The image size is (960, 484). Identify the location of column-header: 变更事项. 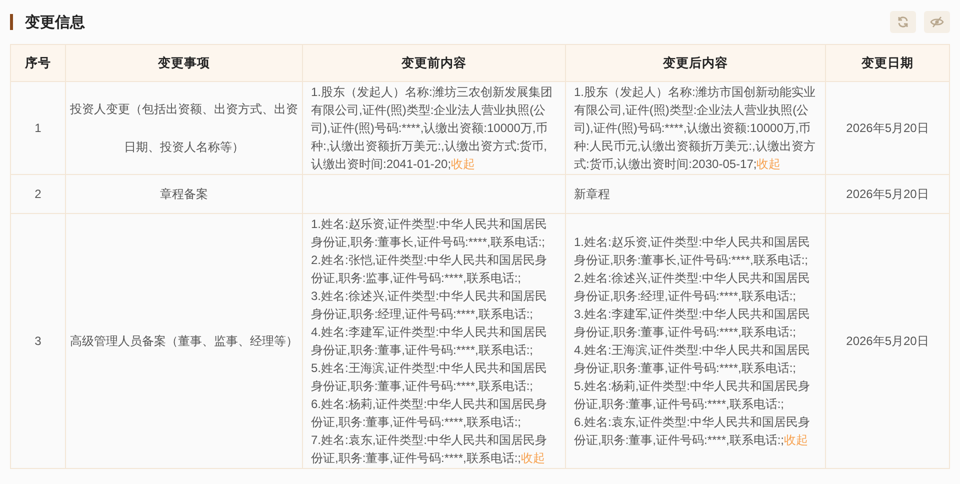
(184, 63).